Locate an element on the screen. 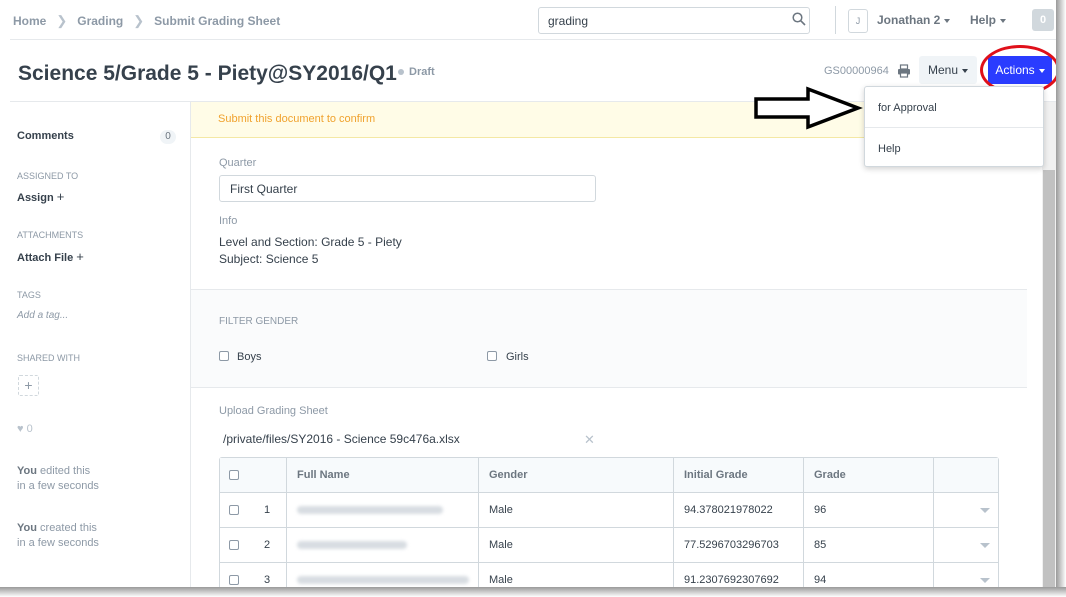 This screenshot has height=597, width=1066. grade-cell: 96 is located at coordinates (869, 510).